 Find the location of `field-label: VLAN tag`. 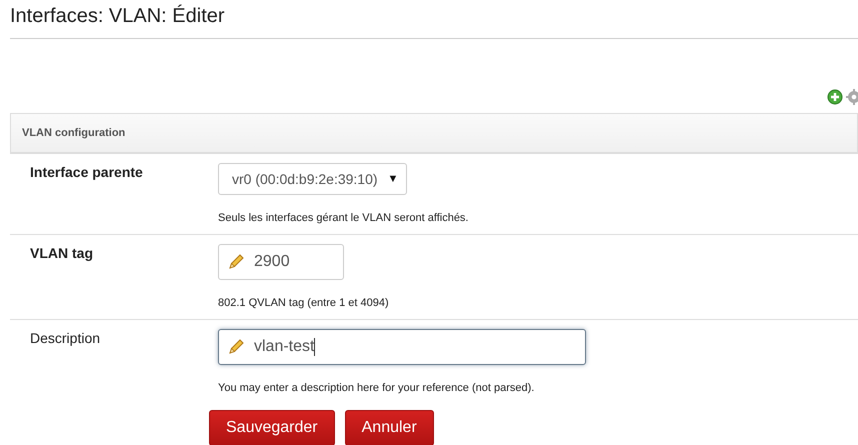

field-label: VLAN tag is located at coordinates (62, 253).